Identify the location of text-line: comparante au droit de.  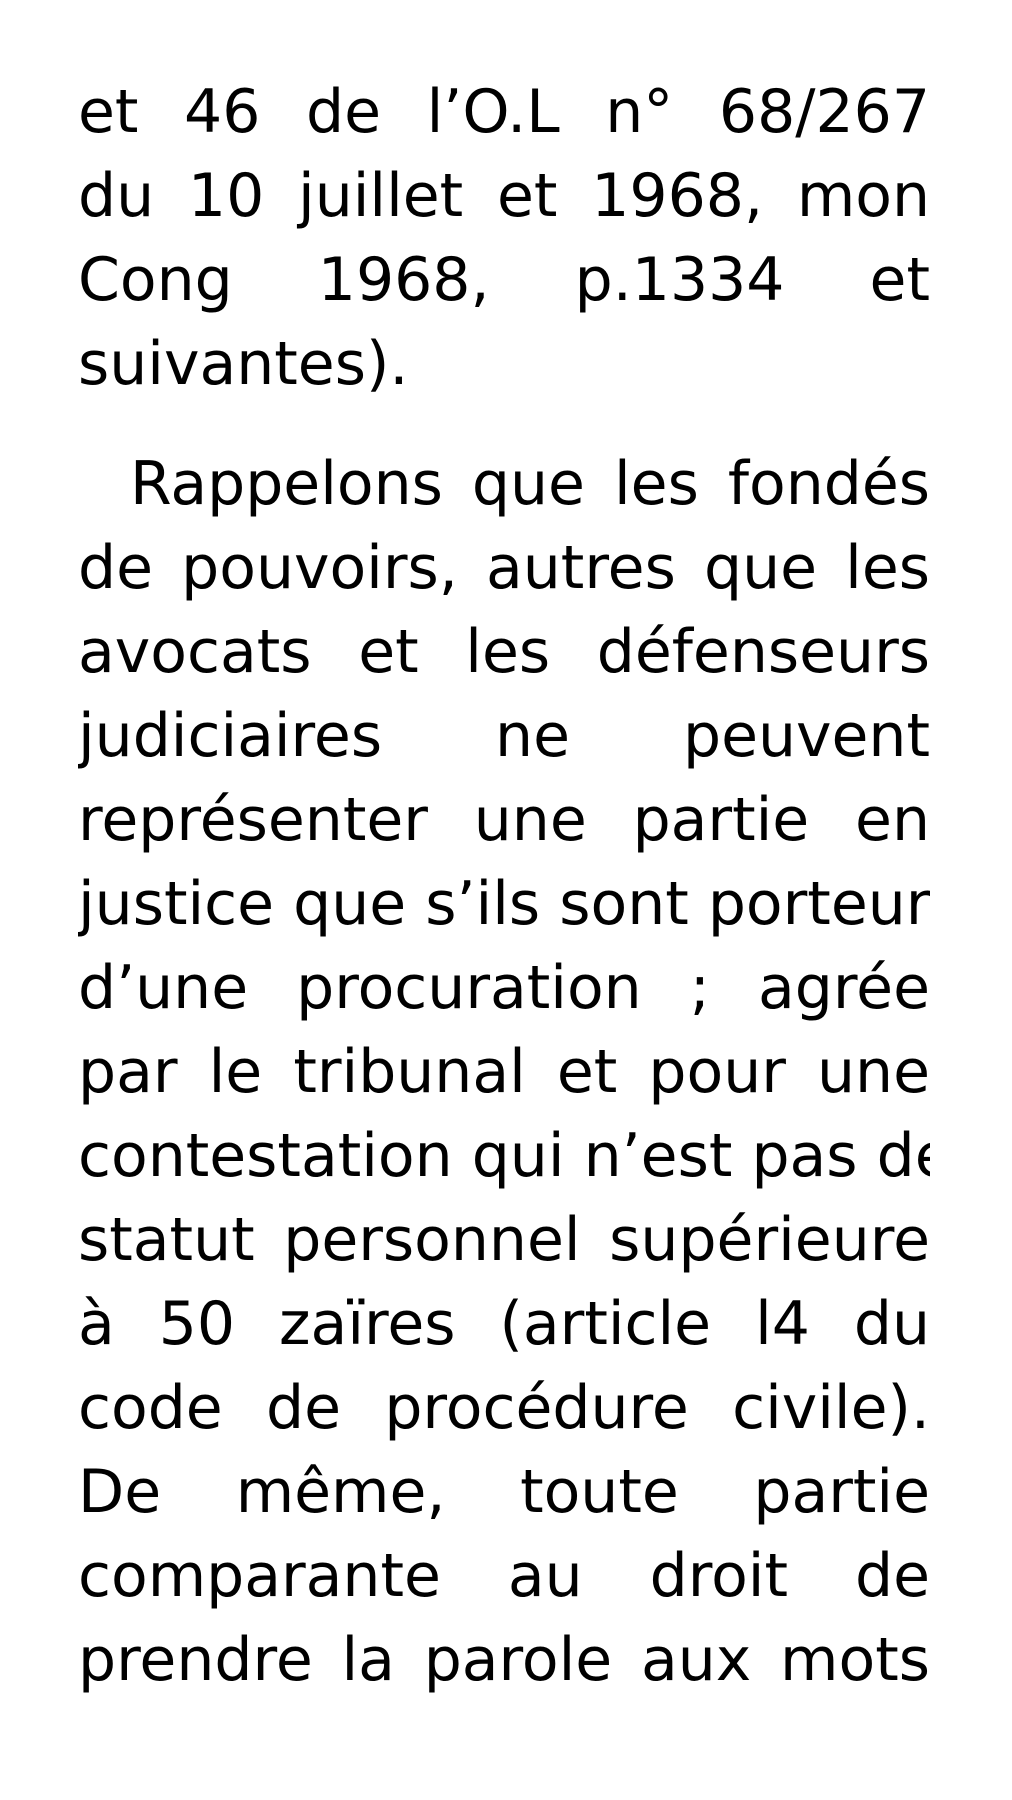
(504, 1576).